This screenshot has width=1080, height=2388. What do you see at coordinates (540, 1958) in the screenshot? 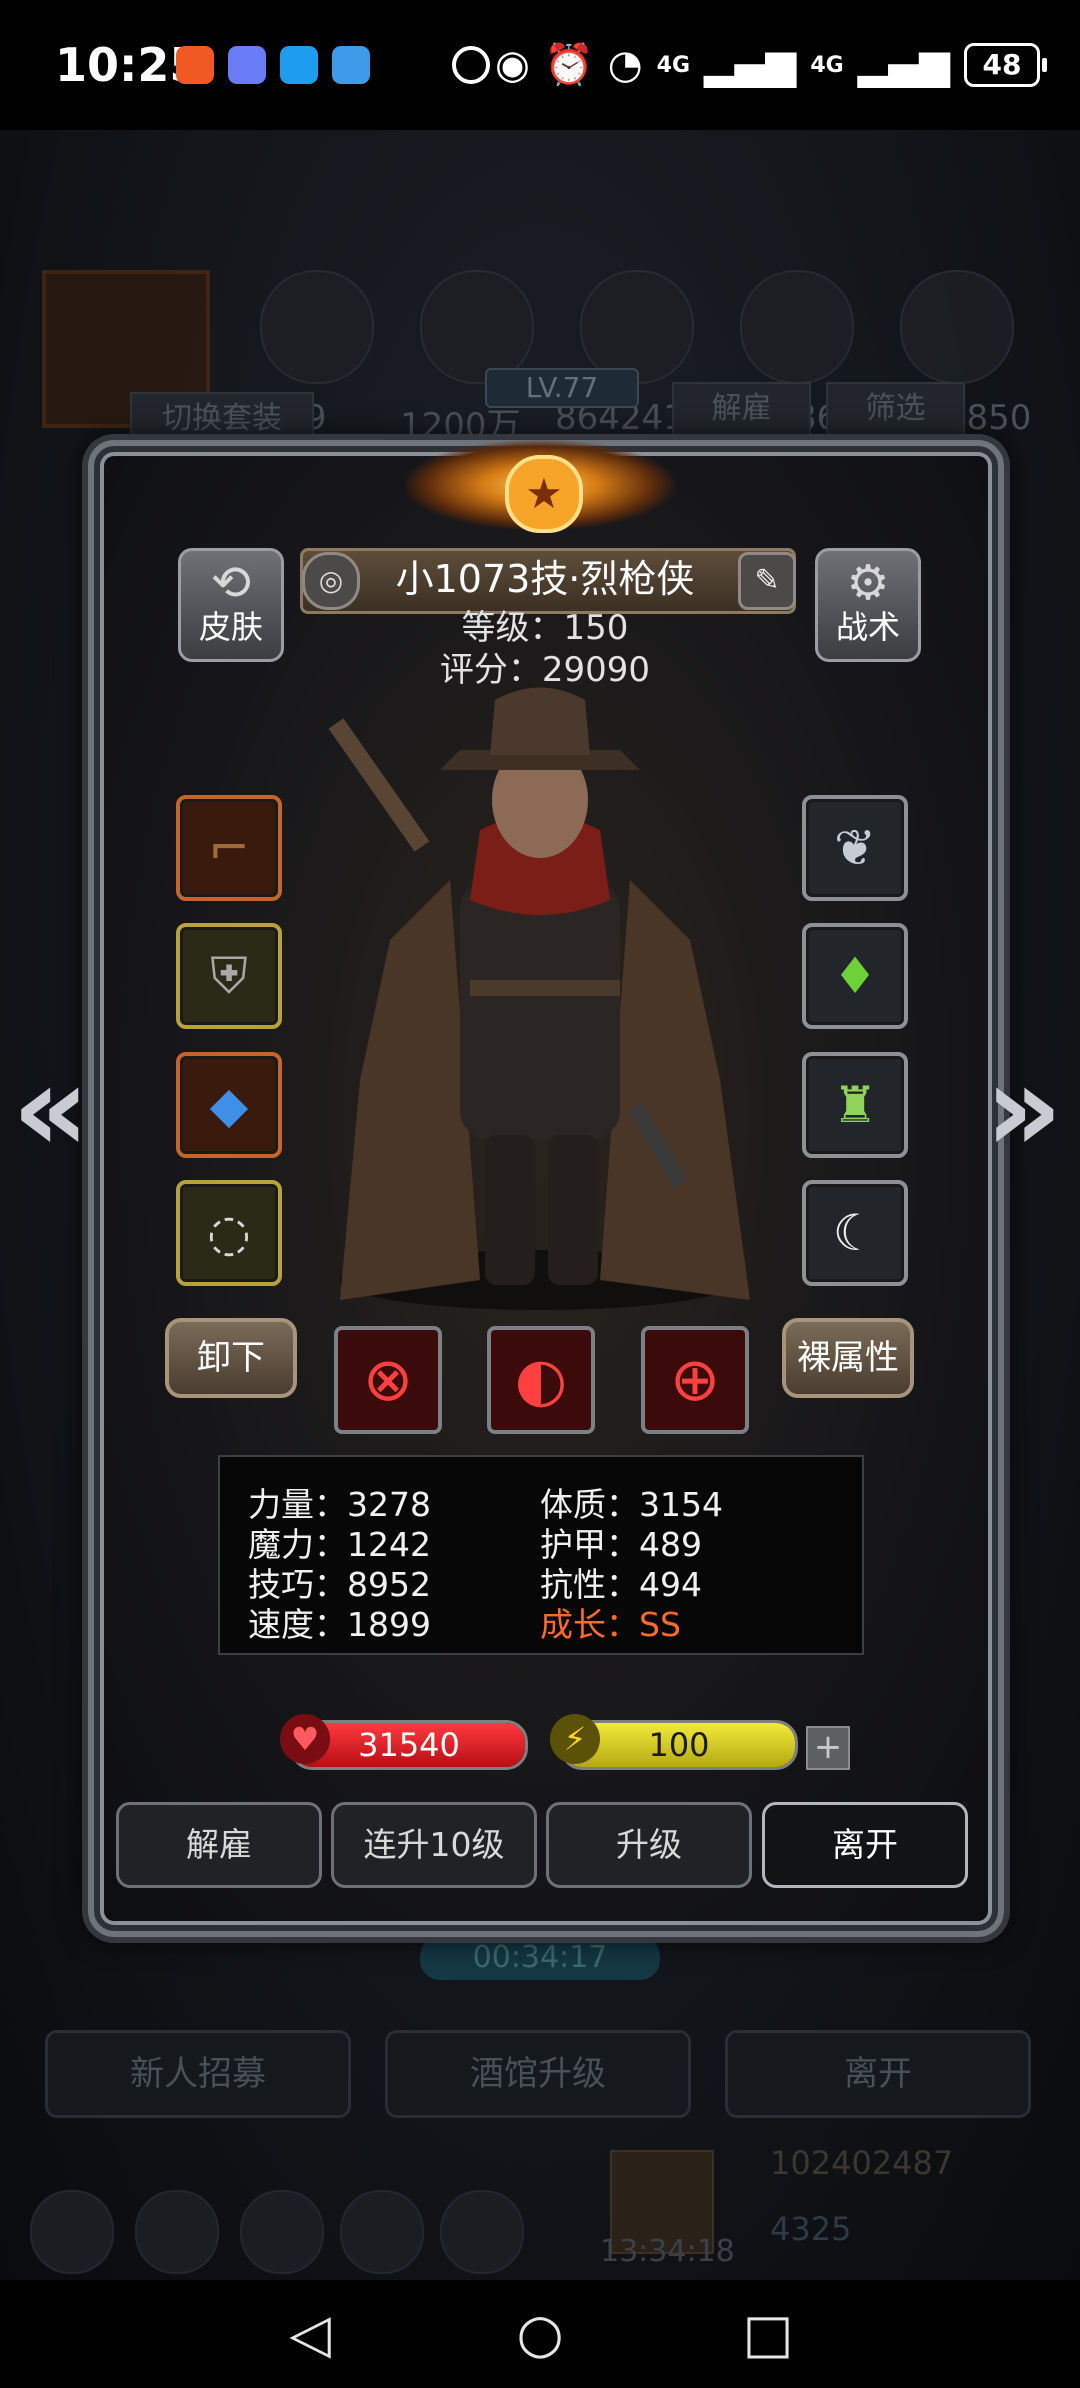
I see `bg-timer: 00:34:17` at bounding box center [540, 1958].